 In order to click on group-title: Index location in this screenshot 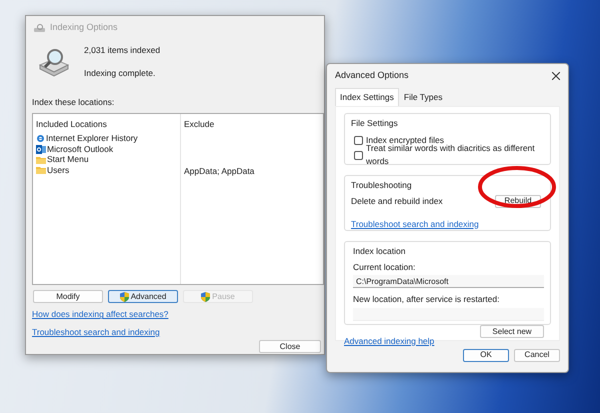, I will do `click(379, 251)`.